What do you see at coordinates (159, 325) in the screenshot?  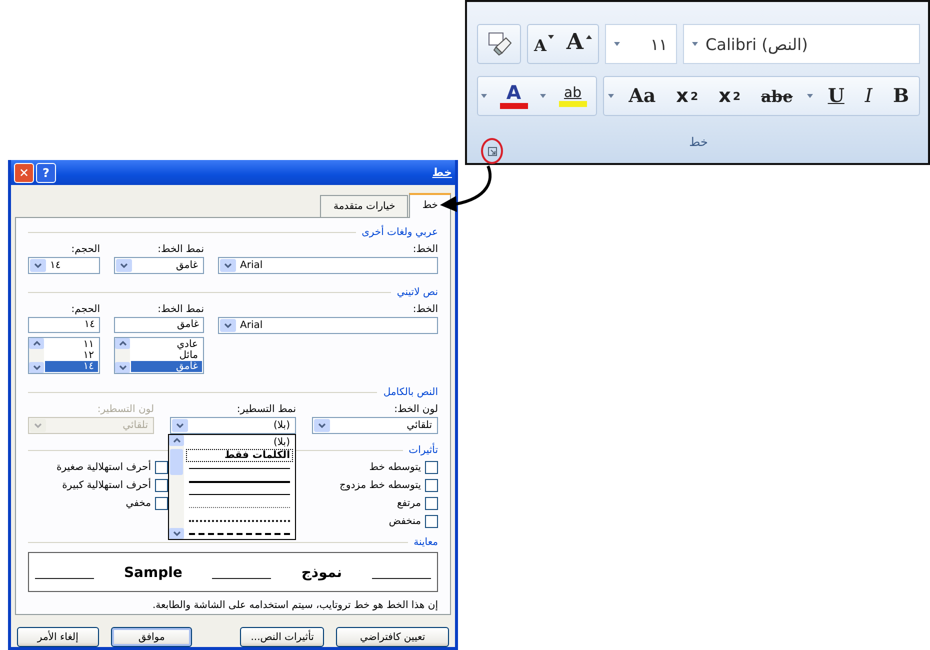 I see `style-field: غامق` at bounding box center [159, 325].